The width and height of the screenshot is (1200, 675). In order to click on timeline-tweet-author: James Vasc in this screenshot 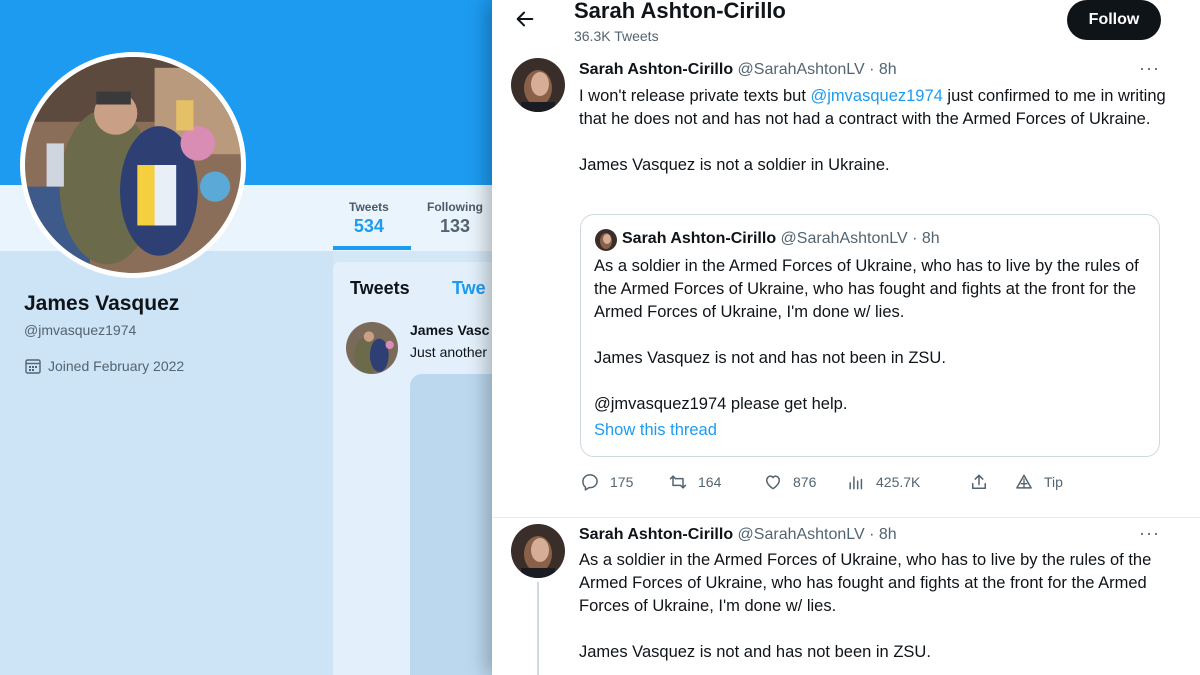, I will do `click(449, 330)`.